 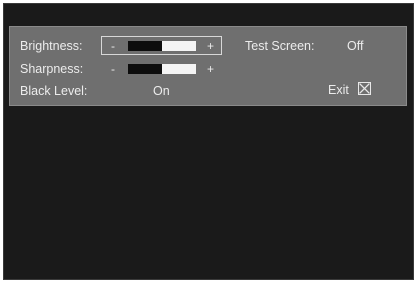 I want to click on test-screen-label: Test Screen:, so click(x=280, y=46).